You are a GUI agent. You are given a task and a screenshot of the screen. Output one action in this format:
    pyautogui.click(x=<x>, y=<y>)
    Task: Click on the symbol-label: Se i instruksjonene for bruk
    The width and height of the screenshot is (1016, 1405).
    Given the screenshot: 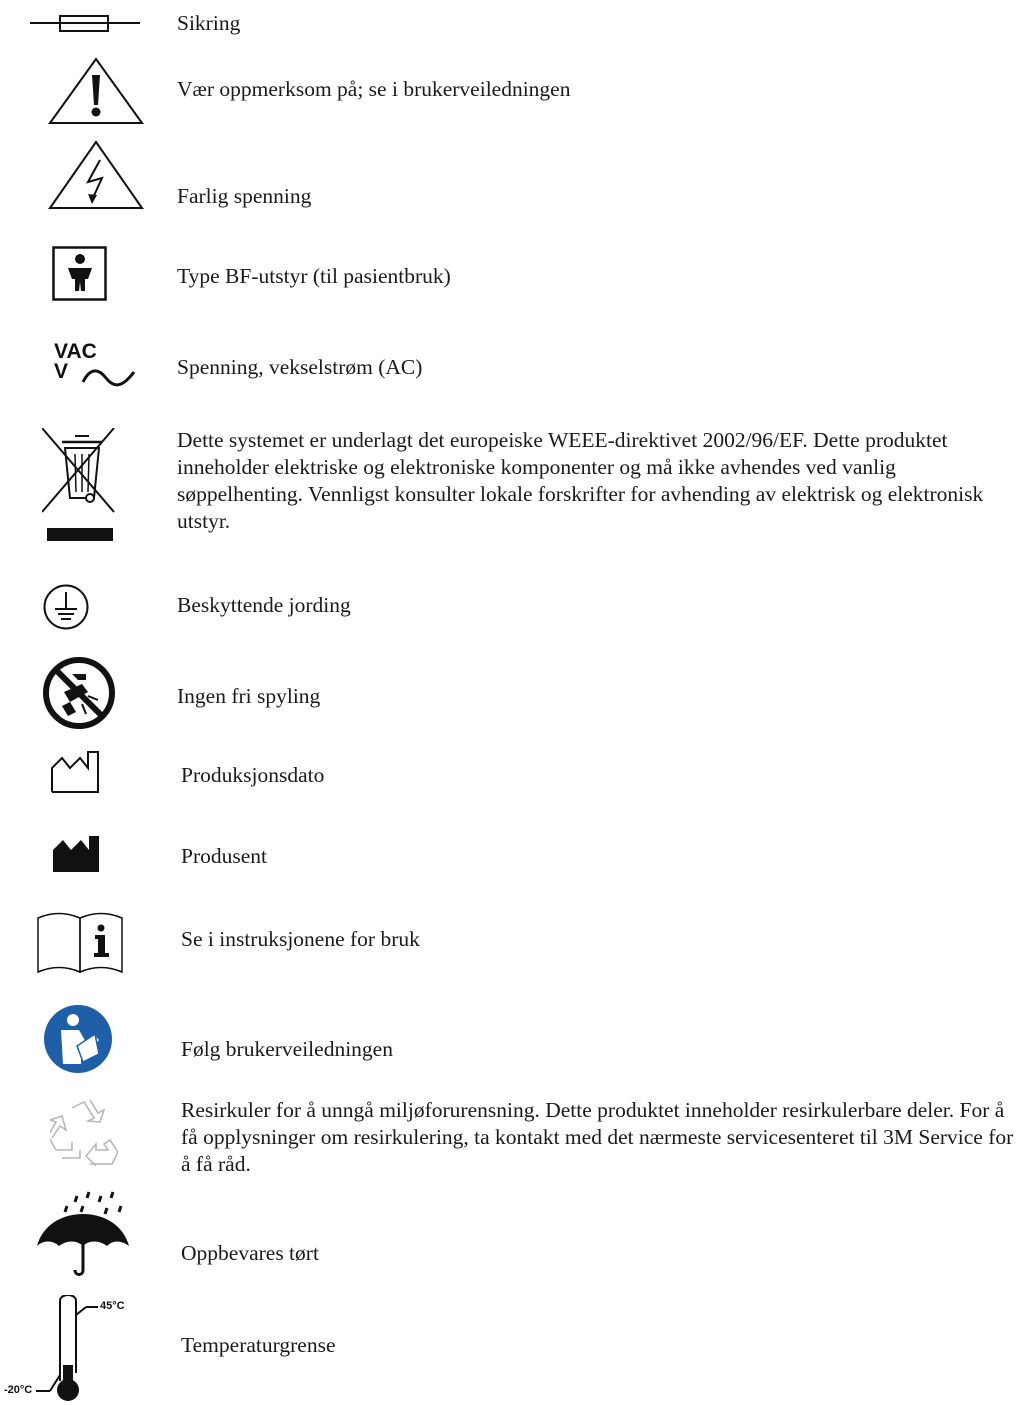 What is the action you would take?
    pyautogui.click(x=300, y=939)
    